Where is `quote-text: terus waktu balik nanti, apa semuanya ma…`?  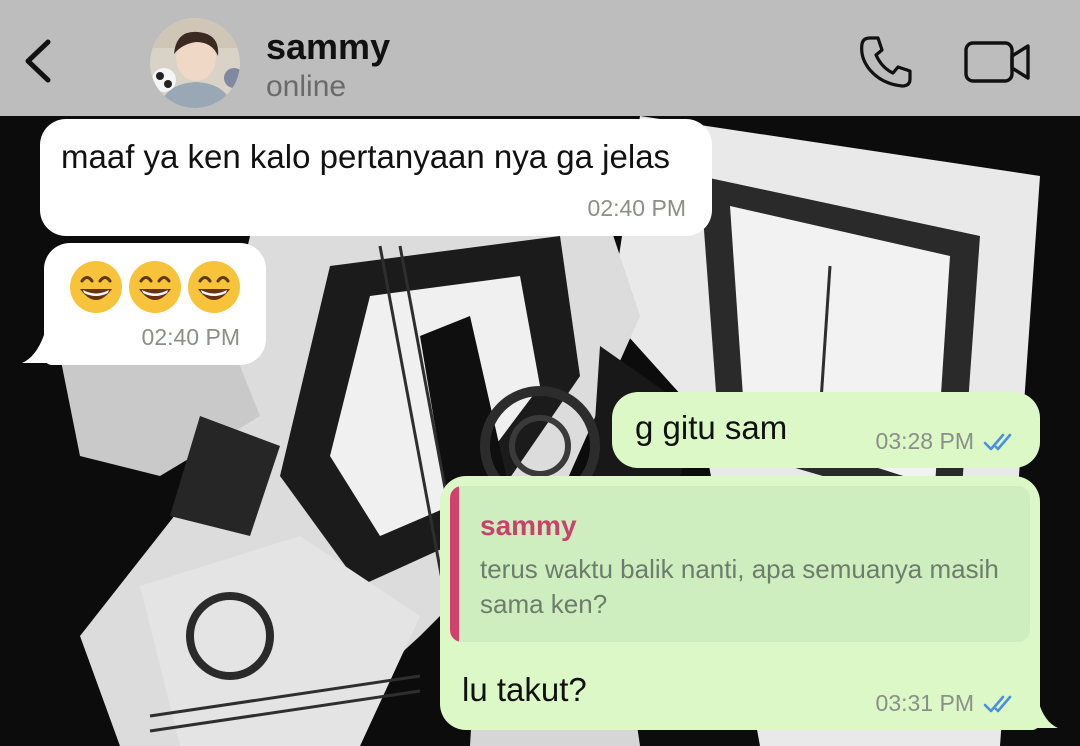
quote-text: terus waktu balik nanti, apa semuanya ma… is located at coordinates (739, 586).